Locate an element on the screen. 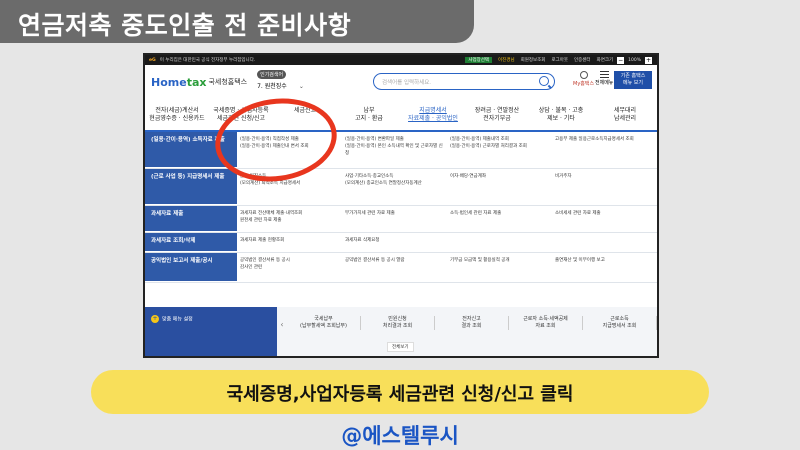 This screenshot has width=800, height=450. quick-item: 국세납부 (납부할세액 조회납부) is located at coordinates (324, 323).